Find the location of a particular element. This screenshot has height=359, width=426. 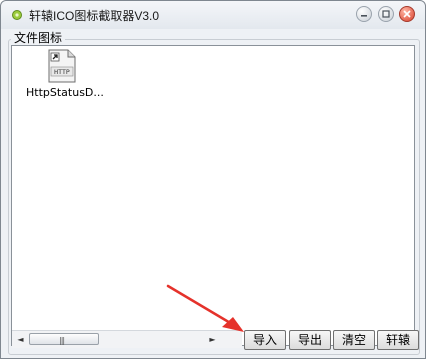

svg-text: HTTP is located at coordinates (62, 72).